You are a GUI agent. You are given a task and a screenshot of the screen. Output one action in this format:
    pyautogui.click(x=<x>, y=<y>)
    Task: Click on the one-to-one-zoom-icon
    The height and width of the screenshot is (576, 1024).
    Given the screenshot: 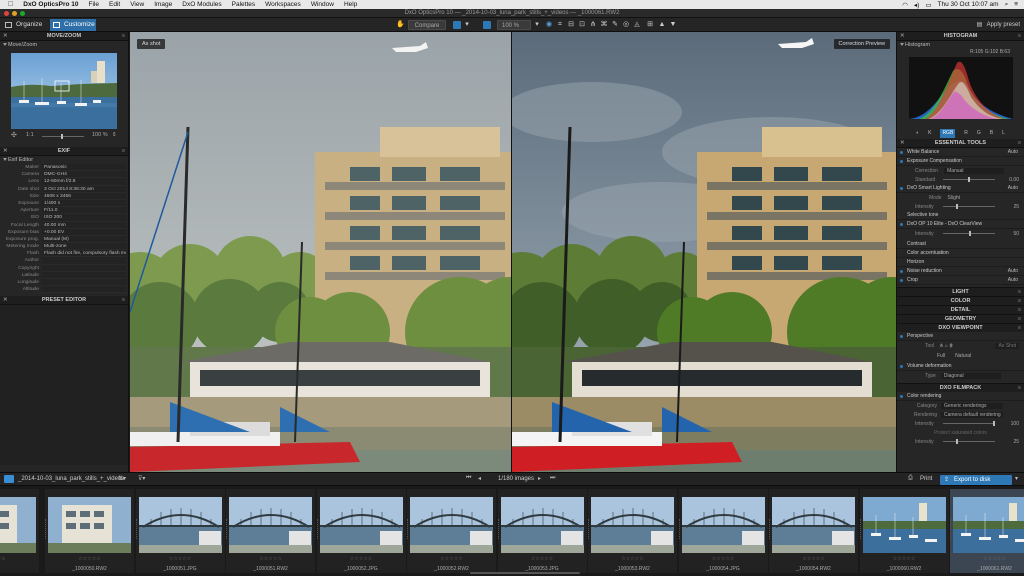 What is the action you would take?
    pyautogui.click(x=487, y=25)
    